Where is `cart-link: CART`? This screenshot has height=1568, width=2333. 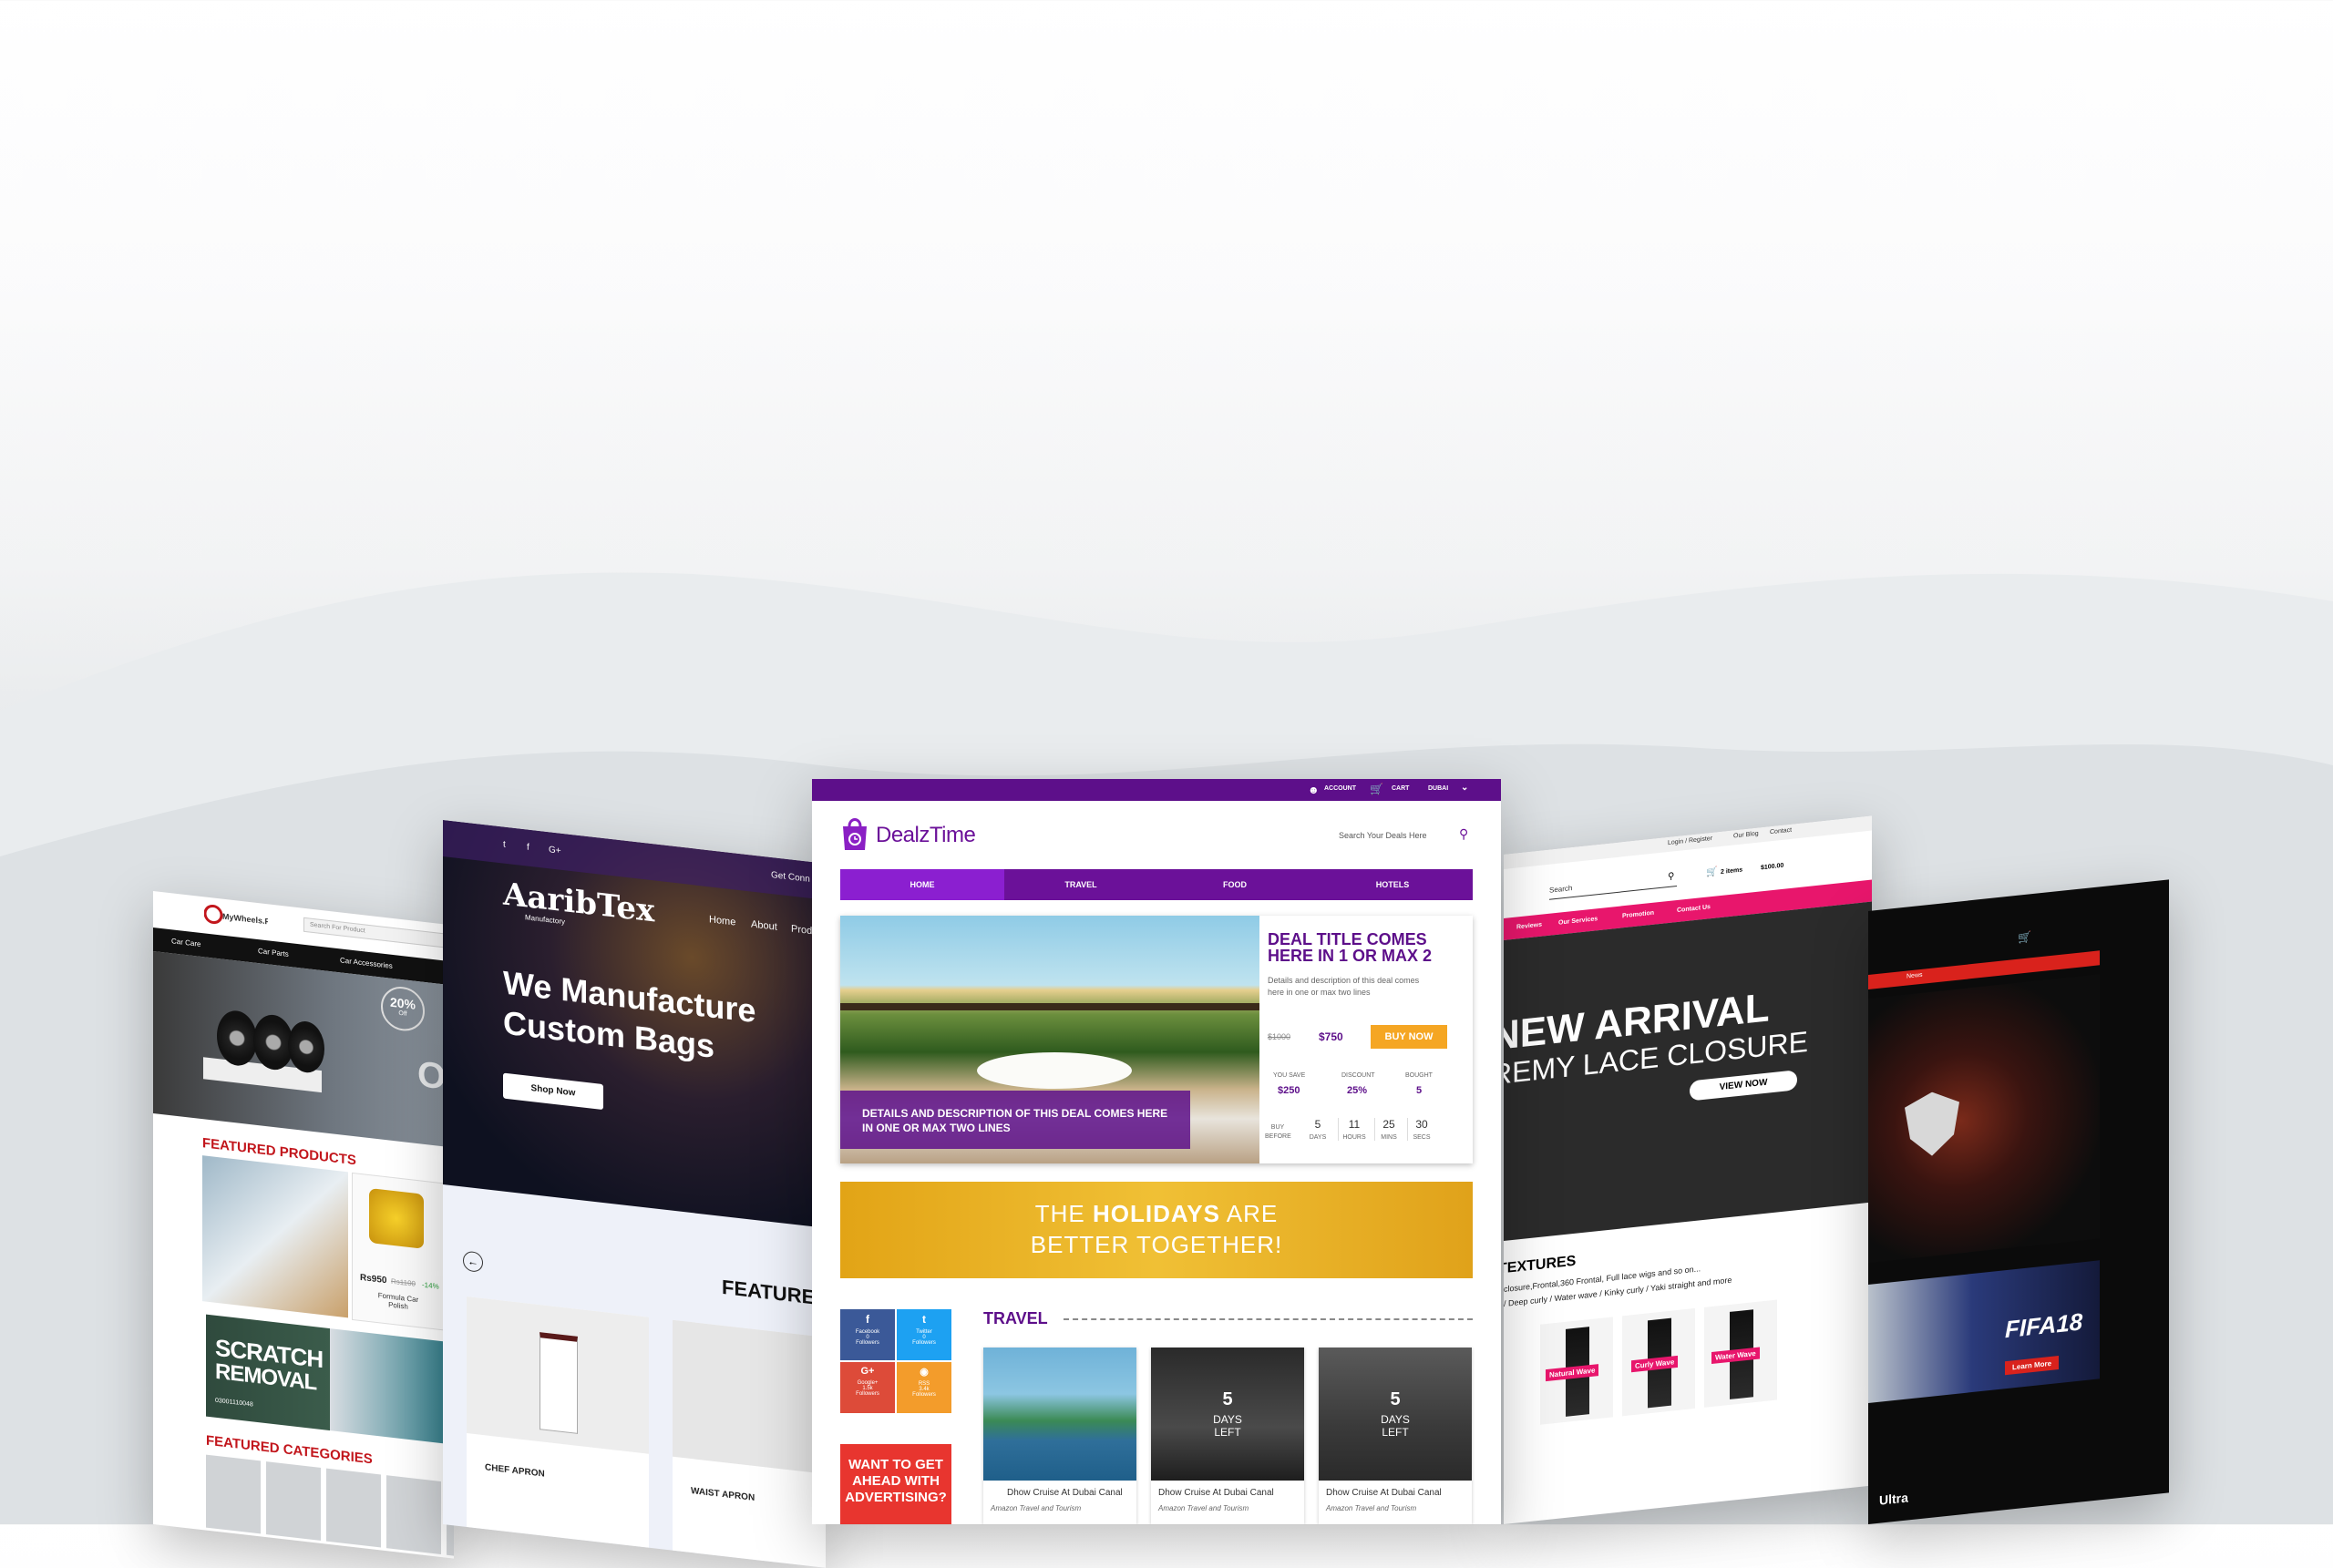 cart-link: CART is located at coordinates (1400, 788).